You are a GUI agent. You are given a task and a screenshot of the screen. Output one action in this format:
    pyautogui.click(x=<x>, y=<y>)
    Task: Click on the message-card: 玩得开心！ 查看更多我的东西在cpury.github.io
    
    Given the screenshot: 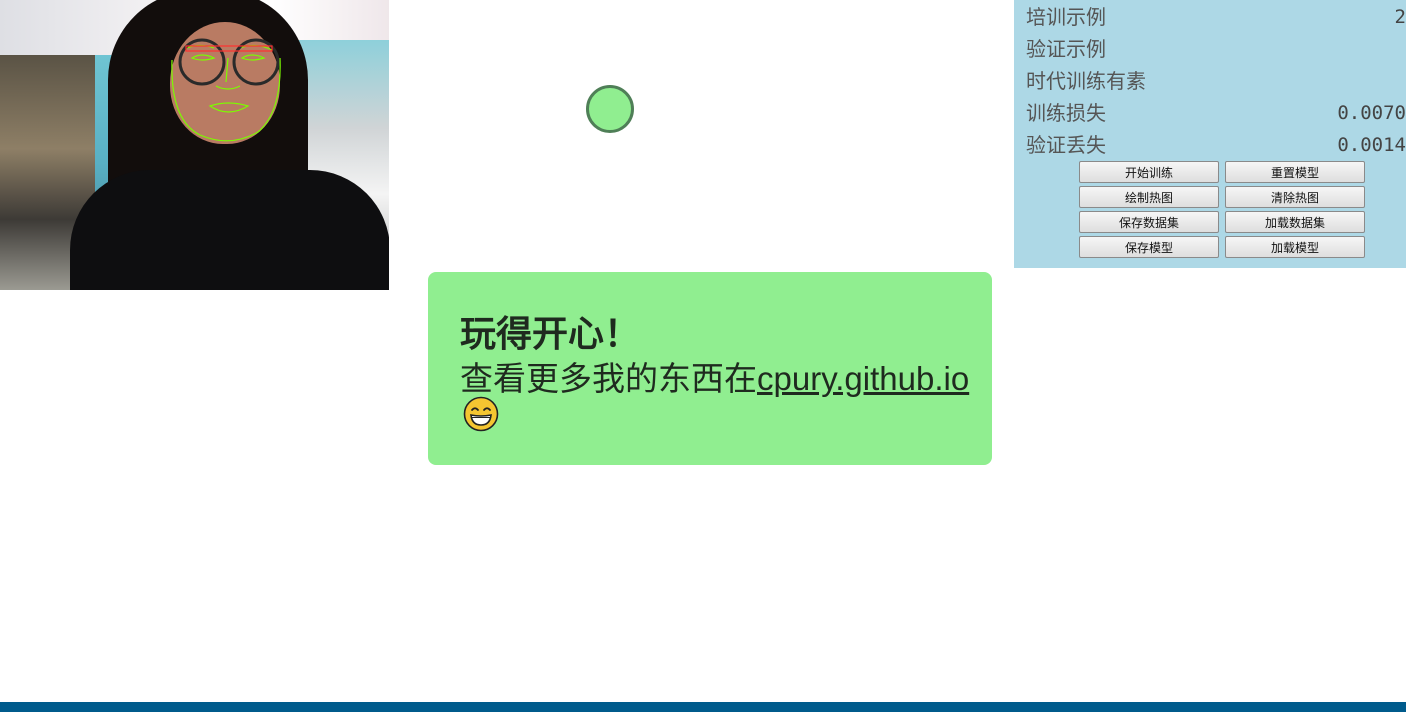 What is the action you would take?
    pyautogui.click(x=710, y=368)
    